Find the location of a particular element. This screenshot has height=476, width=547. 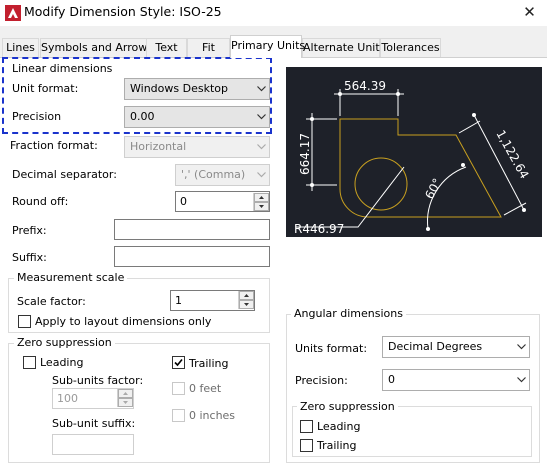

angular-trailing-checkbox is located at coordinates (306, 445).